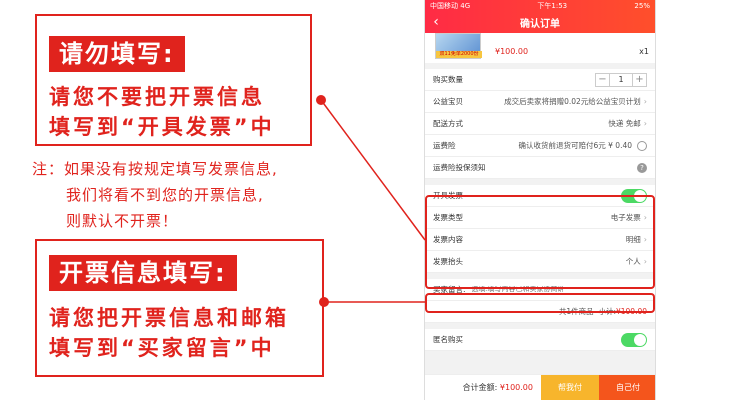 This screenshot has height=400, width=750. Describe the element at coordinates (459, 54) in the screenshot. I see `product-badge: 双11免单2000份` at that location.